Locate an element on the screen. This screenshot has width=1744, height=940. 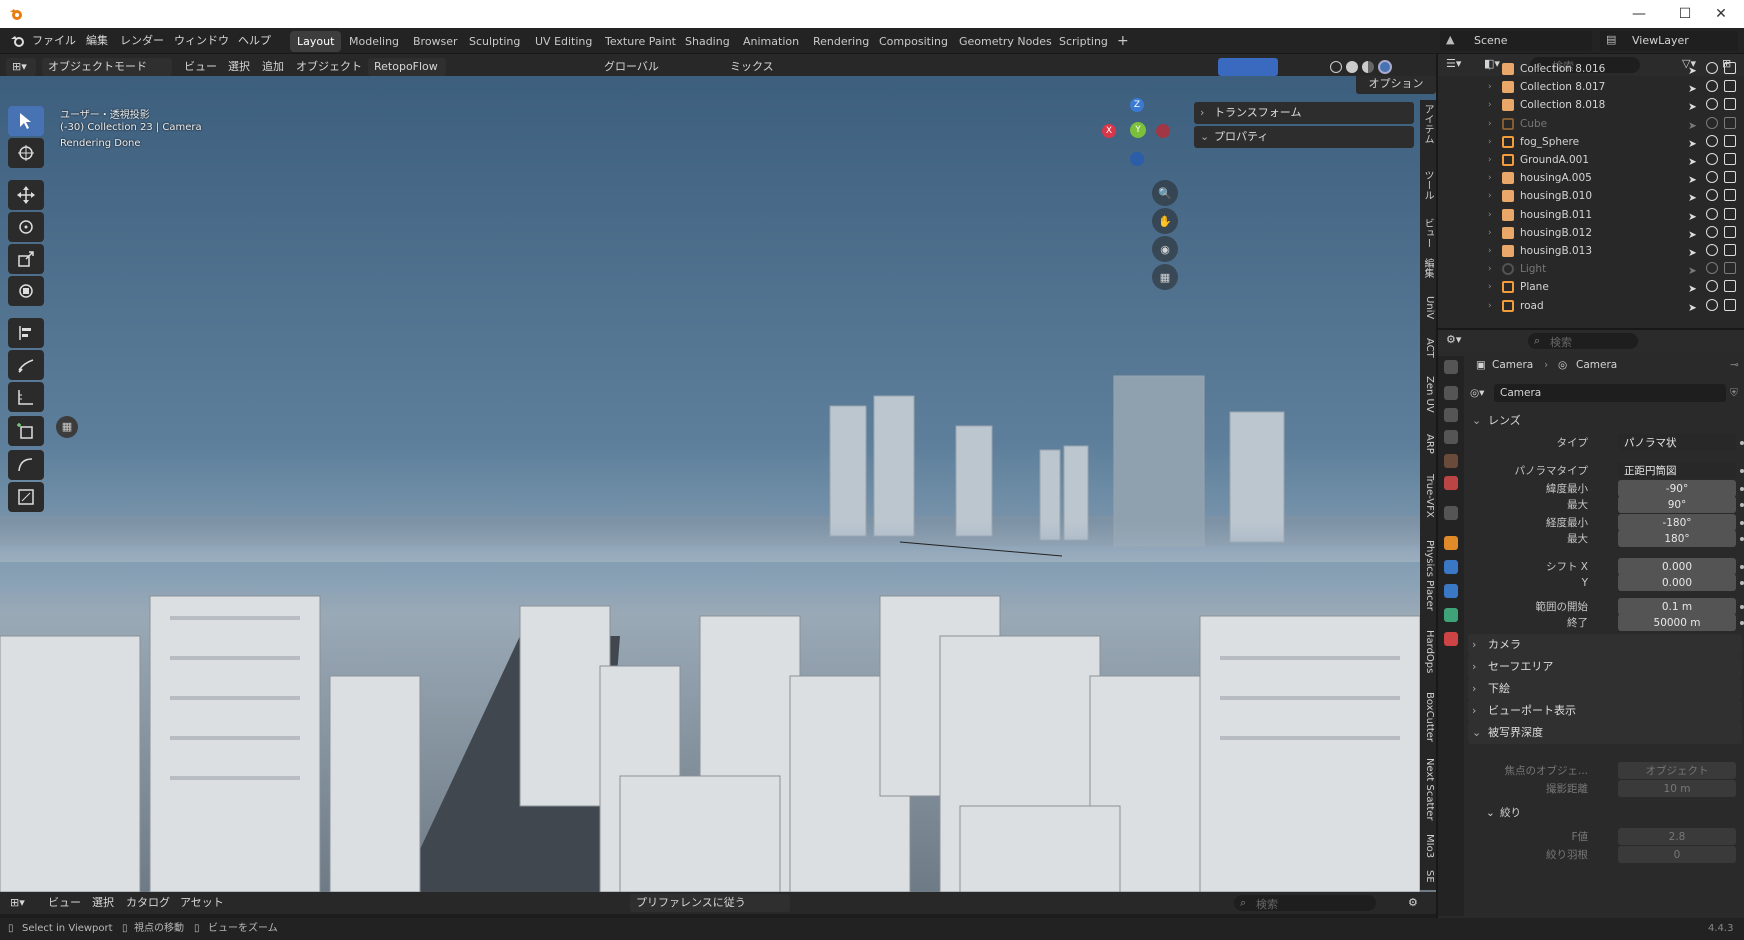
tab-sculpting: Sculpting is located at coordinates (494, 41).